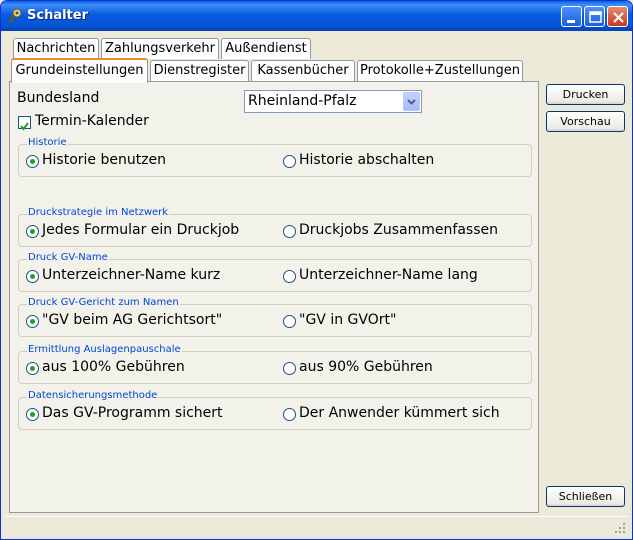  Describe the element at coordinates (302, 101) in the screenshot. I see `bundesland-value: Rheinland-Pfalz` at that location.